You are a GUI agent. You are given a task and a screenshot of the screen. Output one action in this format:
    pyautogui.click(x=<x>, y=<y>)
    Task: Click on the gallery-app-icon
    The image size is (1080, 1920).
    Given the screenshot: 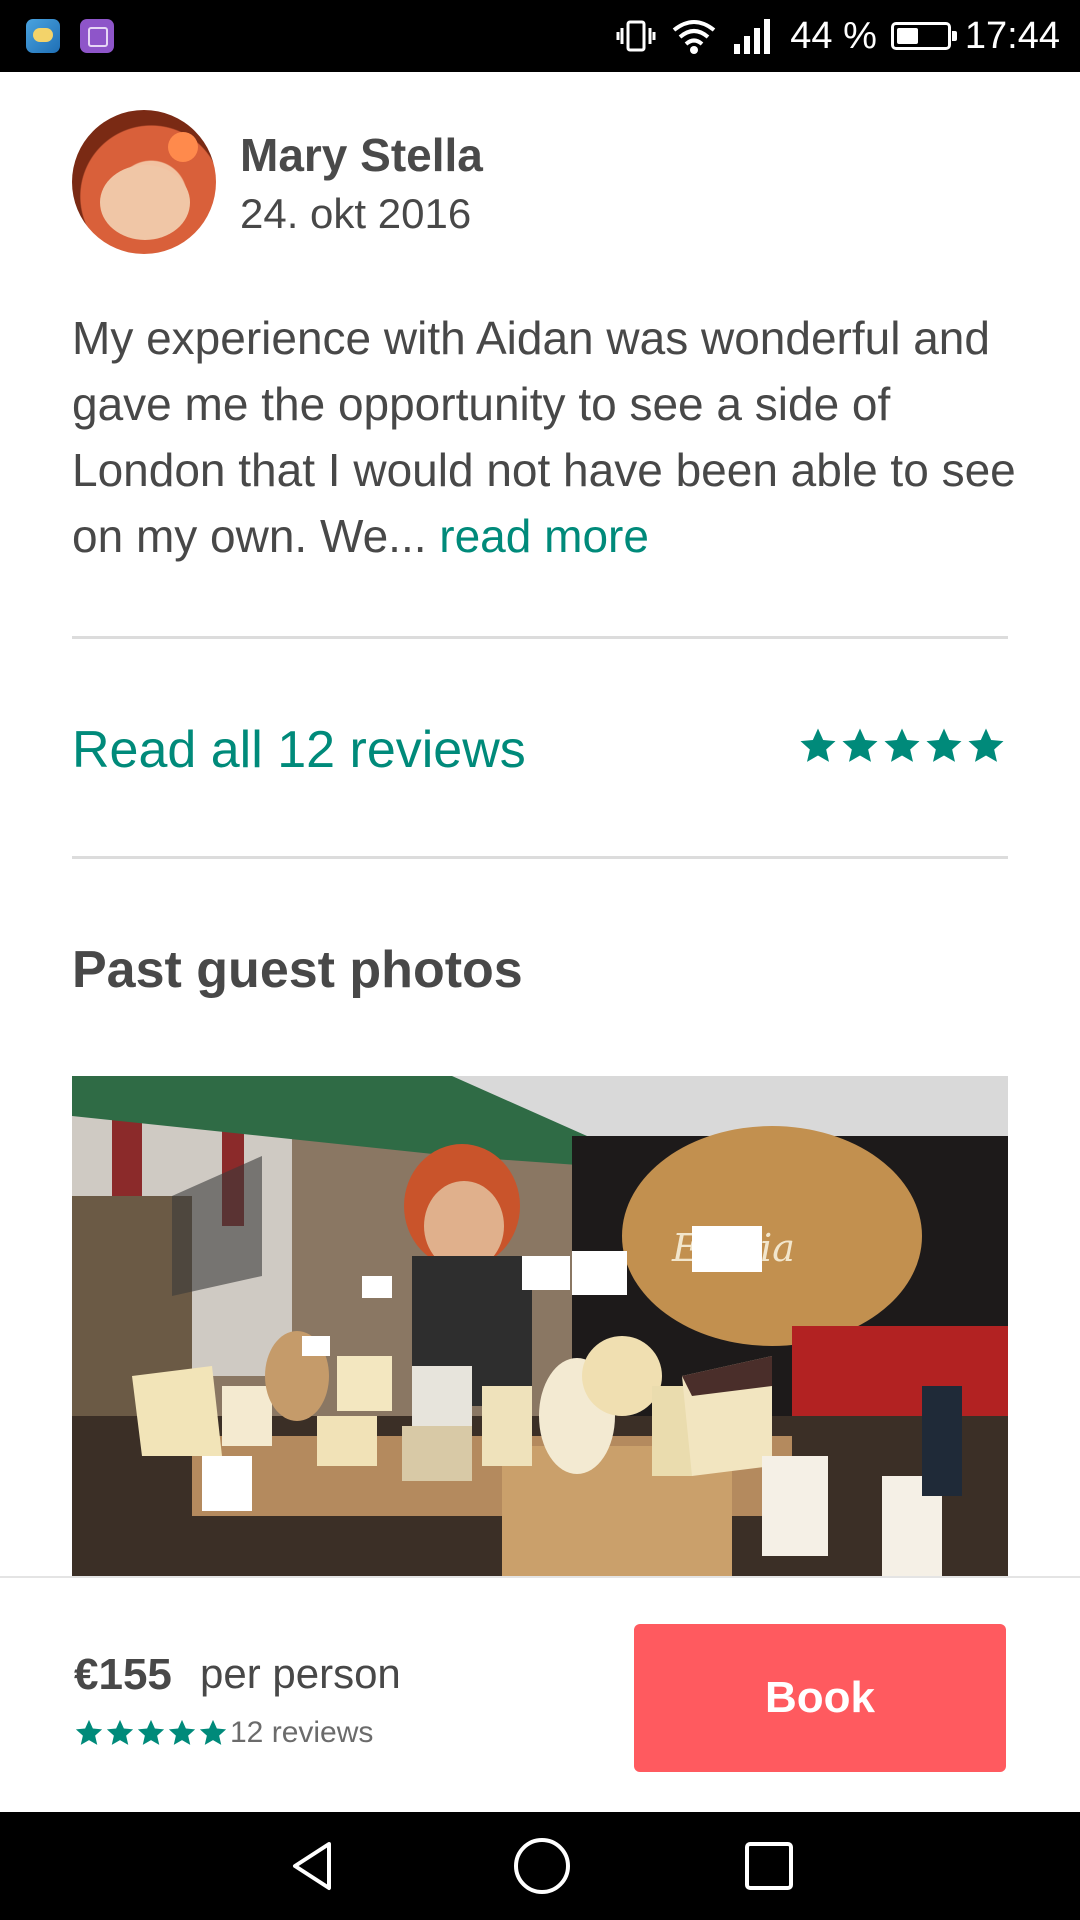 What is the action you would take?
    pyautogui.click(x=97, y=36)
    